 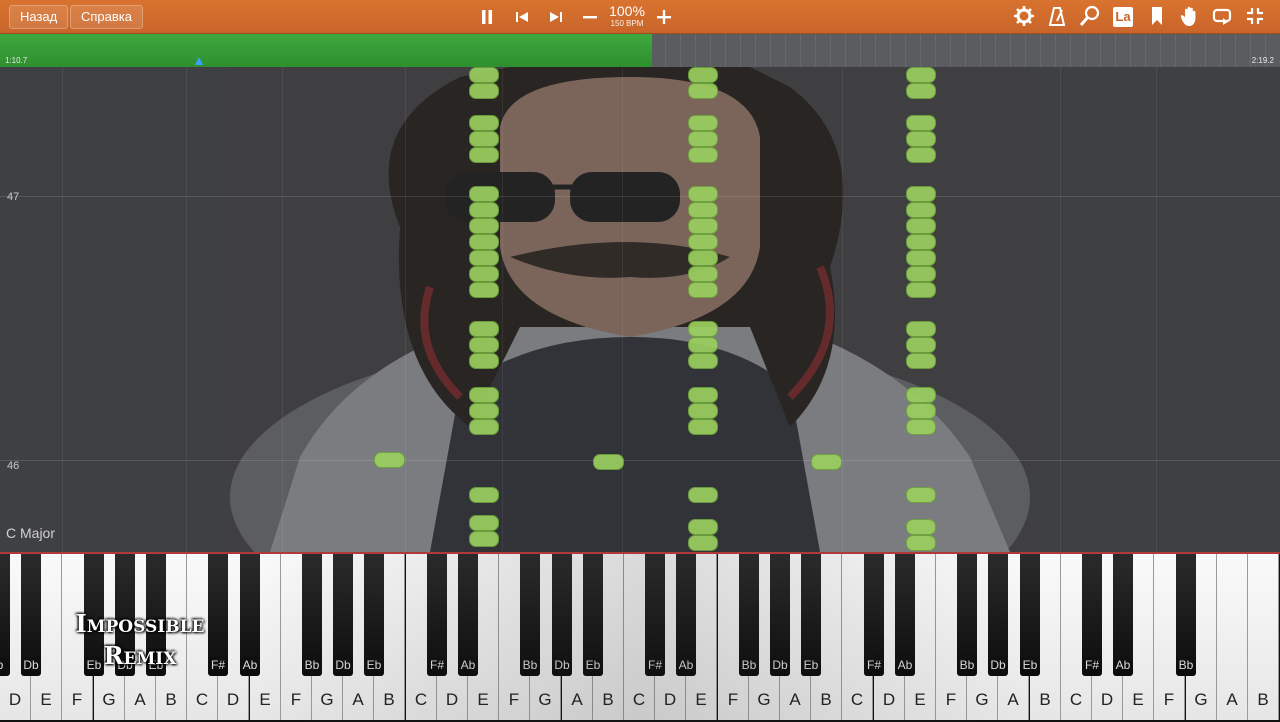 I want to click on white-key: A, so click(x=1232, y=637).